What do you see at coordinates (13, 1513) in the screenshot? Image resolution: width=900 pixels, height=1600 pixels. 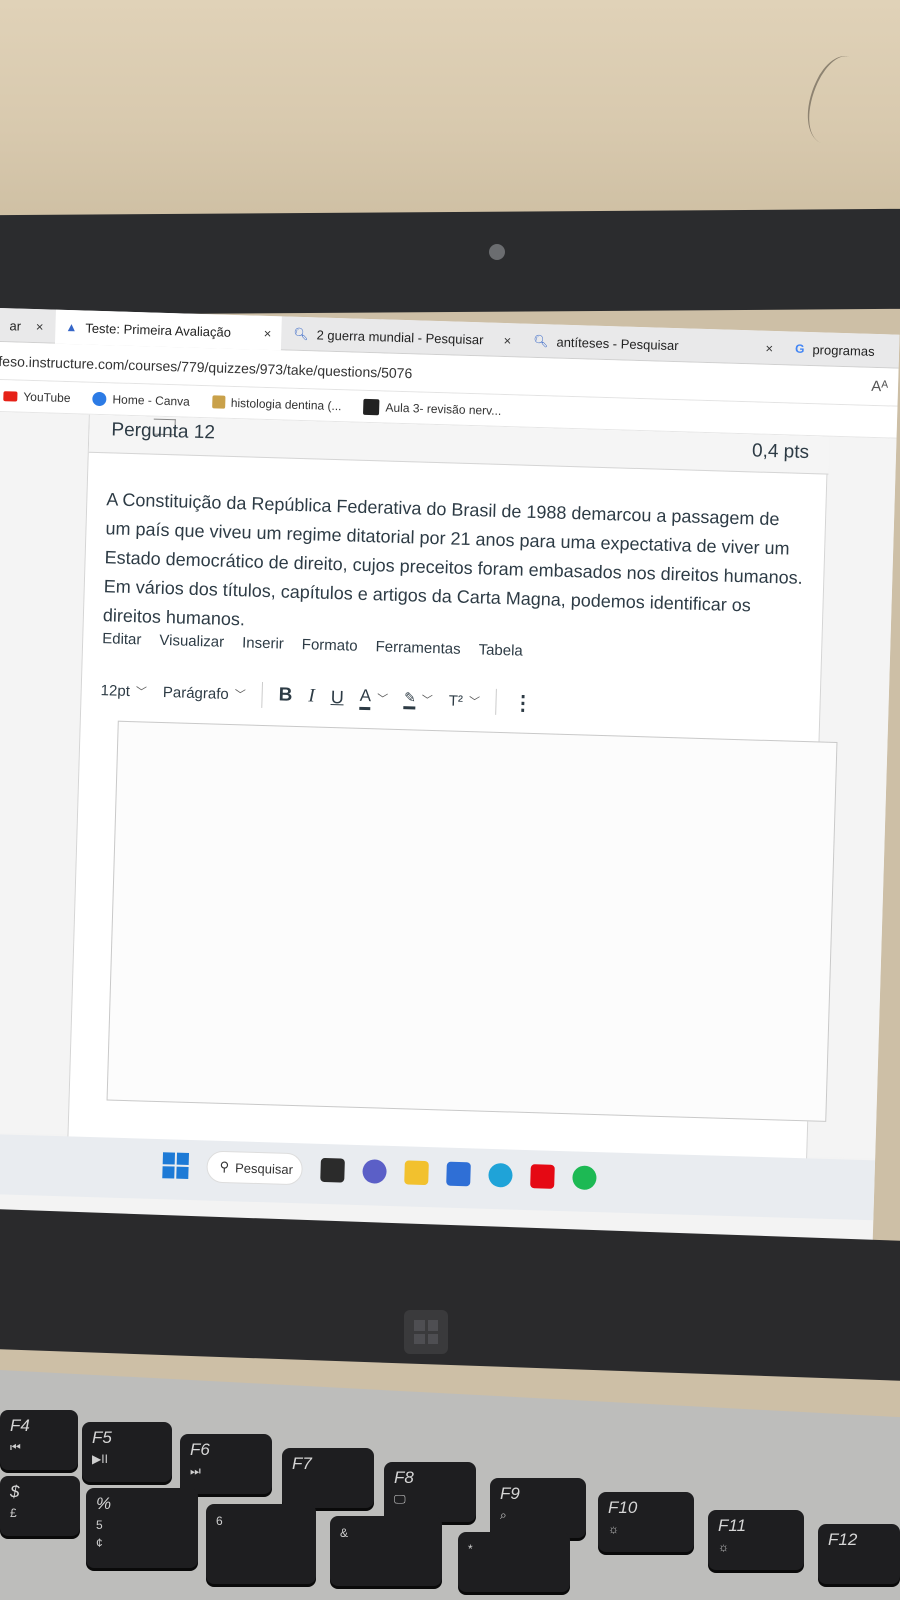 I see `key-sublabel: £` at bounding box center [13, 1513].